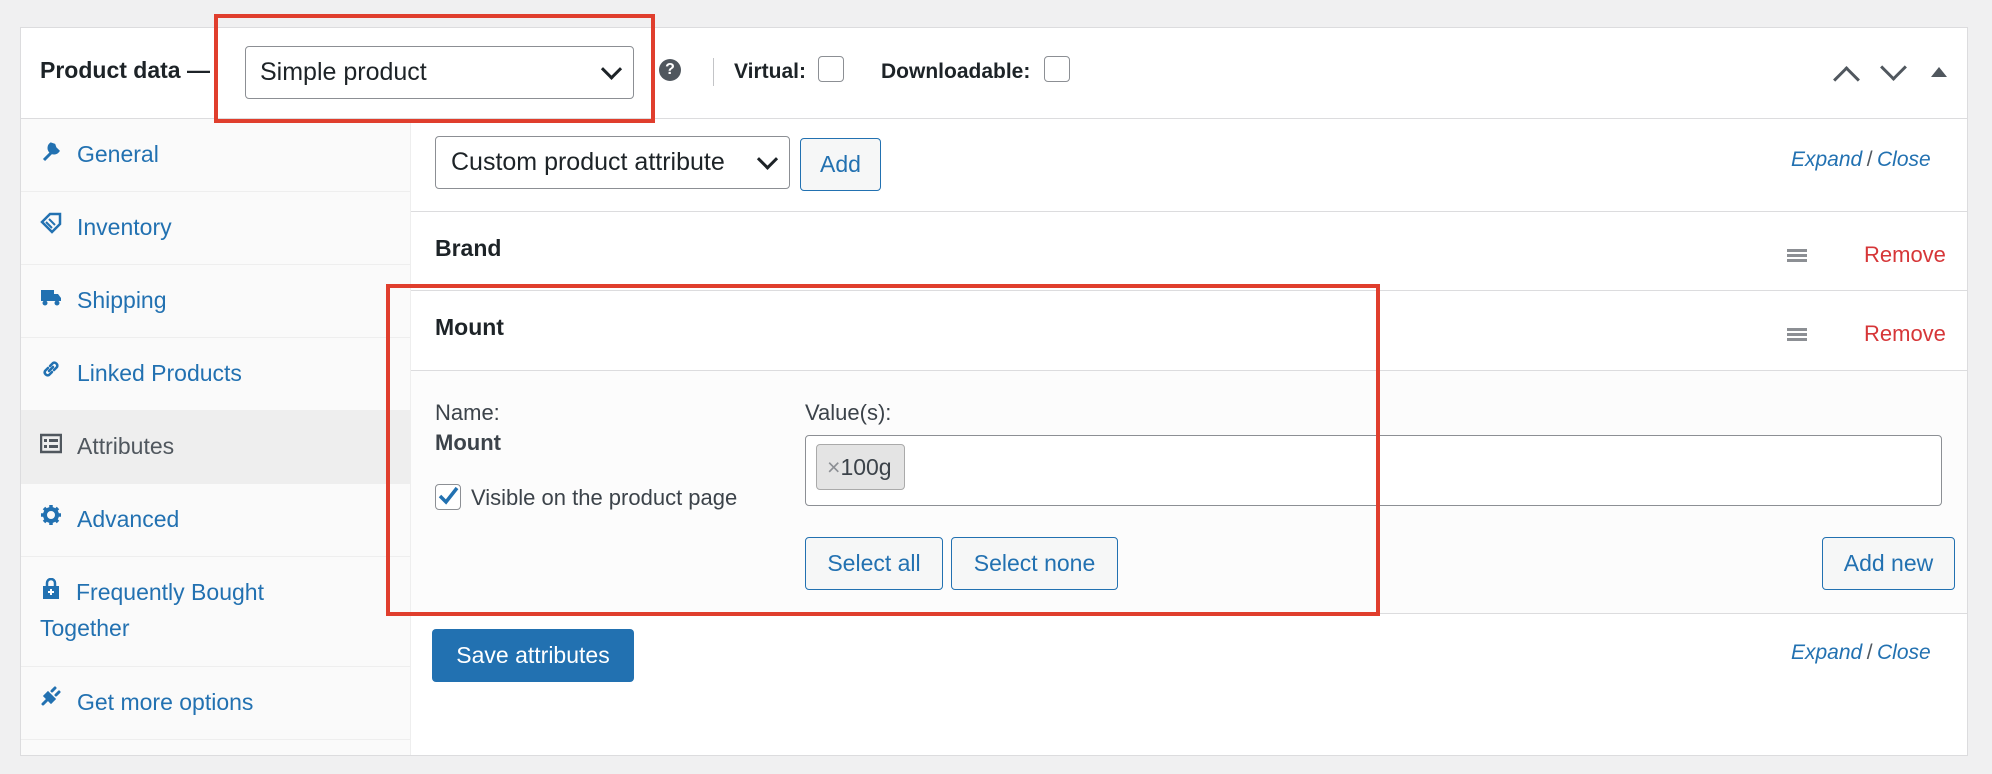  What do you see at coordinates (51, 443) in the screenshot?
I see `list-icon` at bounding box center [51, 443].